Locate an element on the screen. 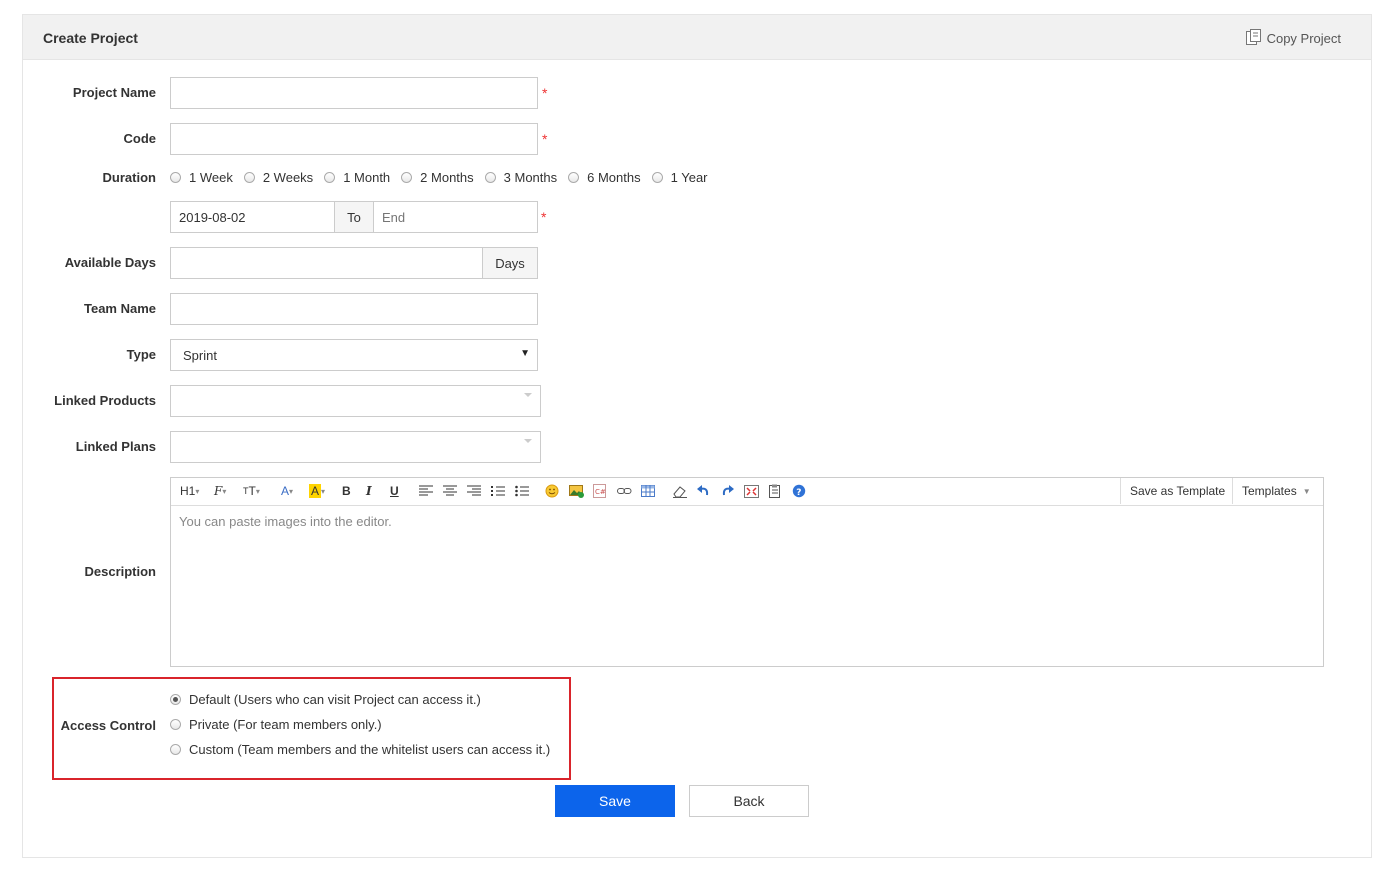 The height and width of the screenshot is (873, 1394). days-addon: Days is located at coordinates (510, 263).